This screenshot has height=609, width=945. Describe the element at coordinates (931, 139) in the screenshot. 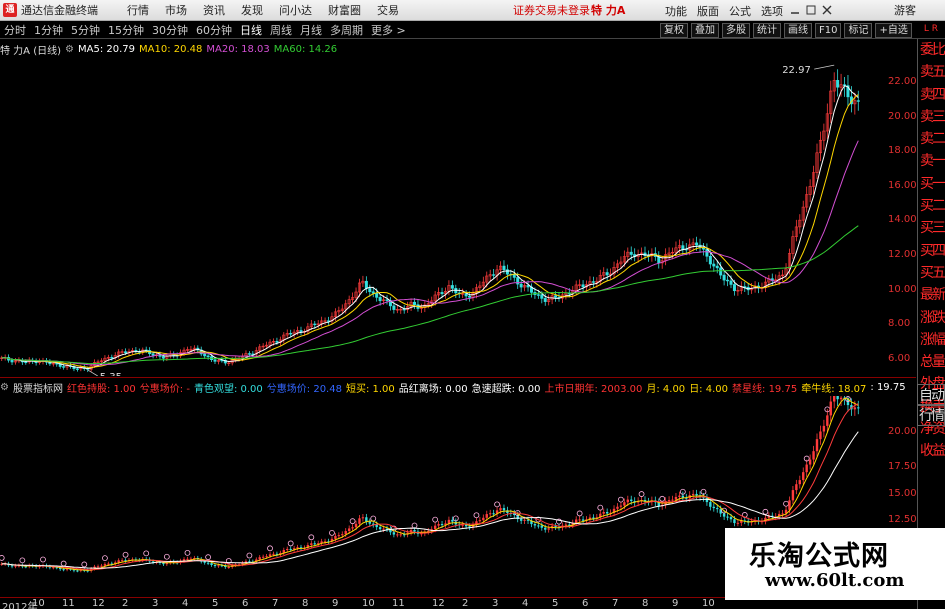

I see `quote-item-4: 卖二` at that location.